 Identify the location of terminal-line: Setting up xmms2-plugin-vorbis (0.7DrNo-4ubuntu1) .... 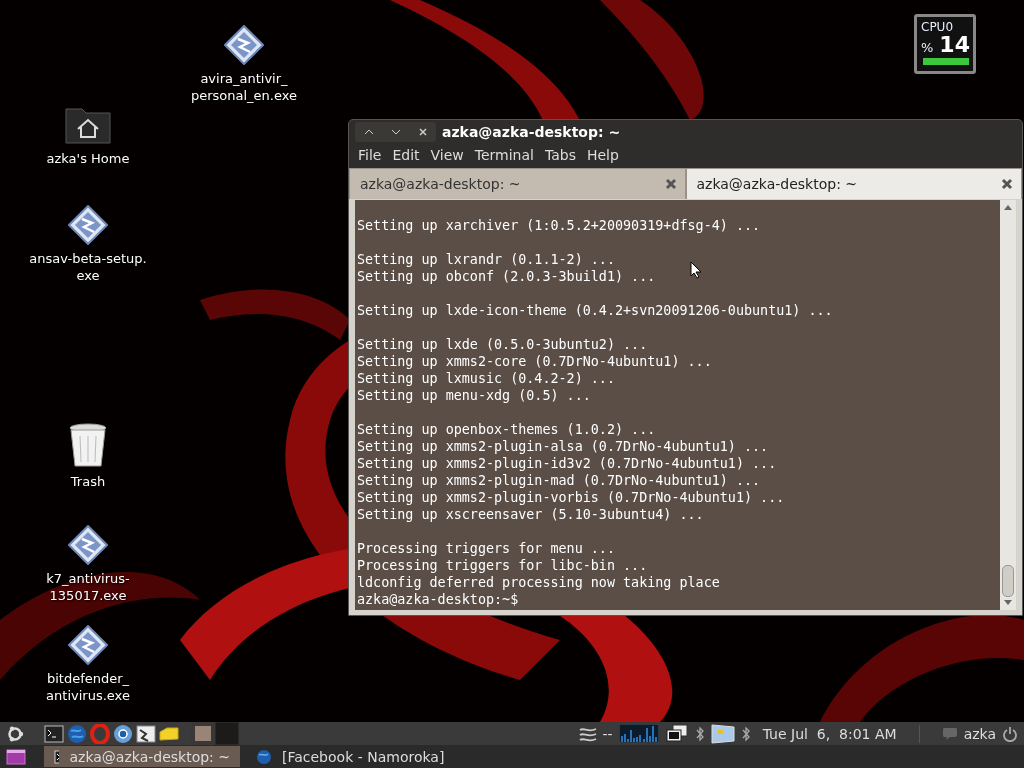
(571, 497).